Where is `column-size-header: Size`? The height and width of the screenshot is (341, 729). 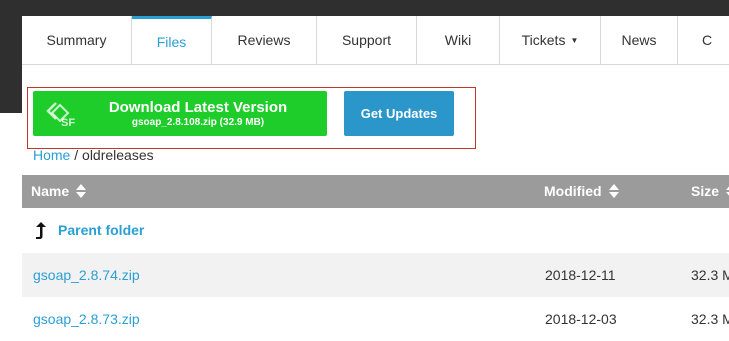
column-size-header: Size is located at coordinates (710, 191).